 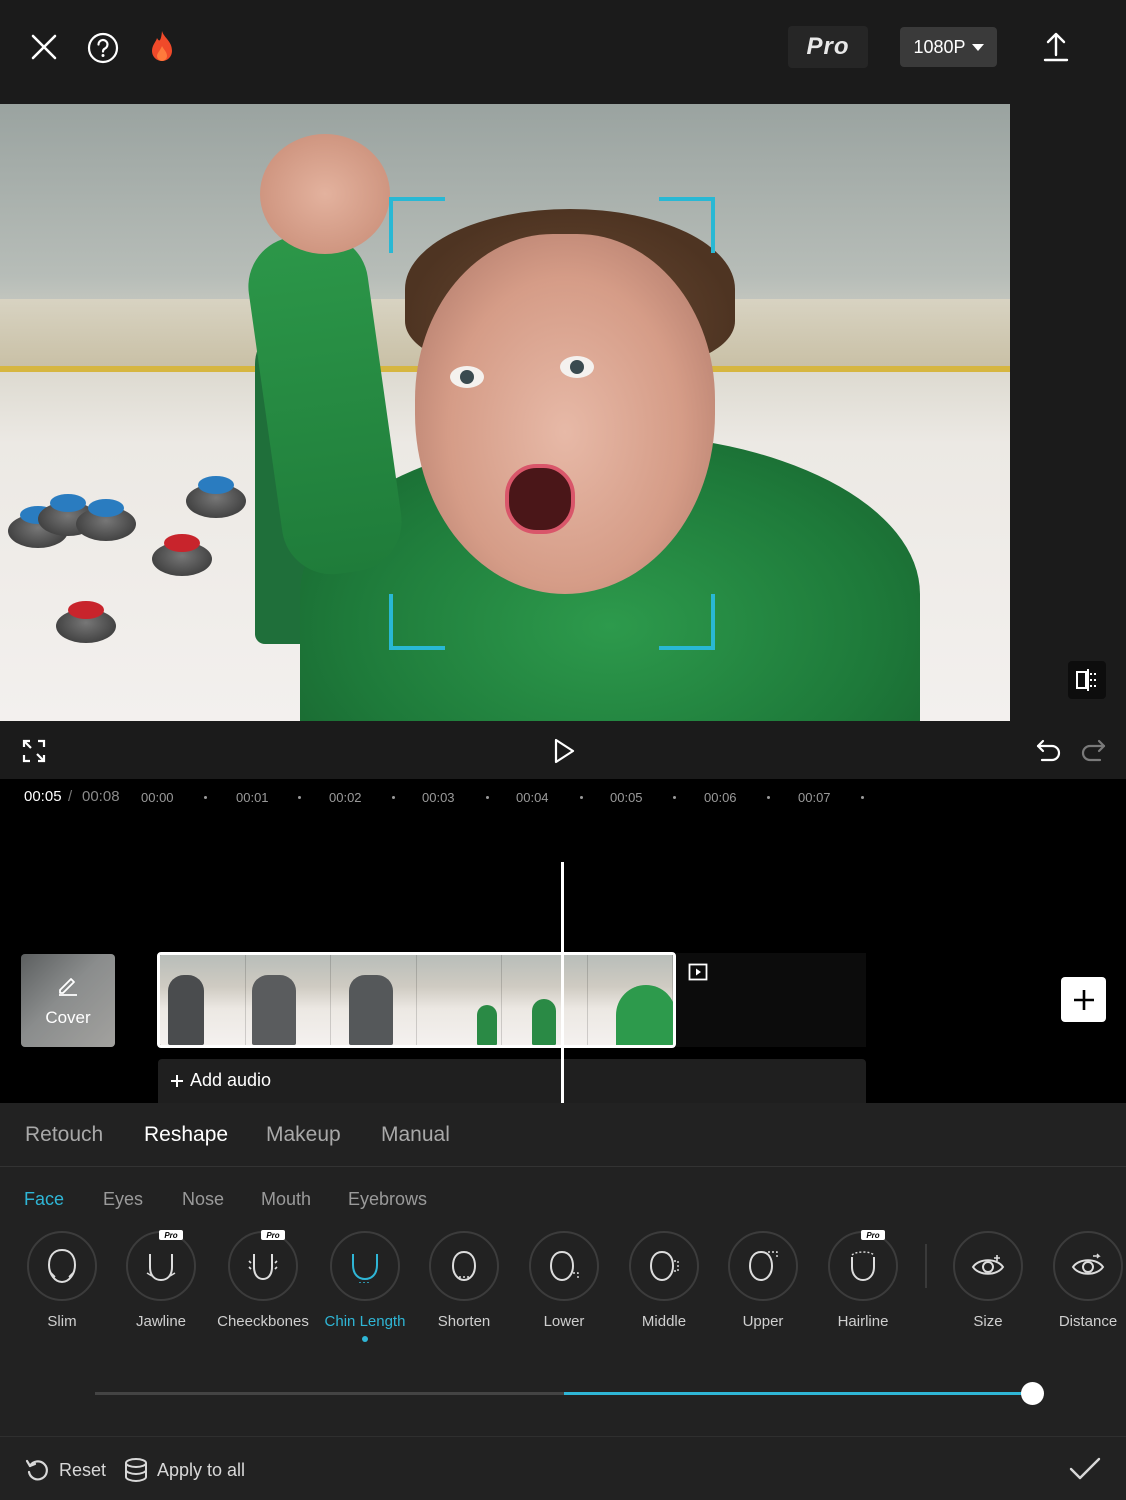 What do you see at coordinates (562, 982) in the screenshot?
I see `playhead` at bounding box center [562, 982].